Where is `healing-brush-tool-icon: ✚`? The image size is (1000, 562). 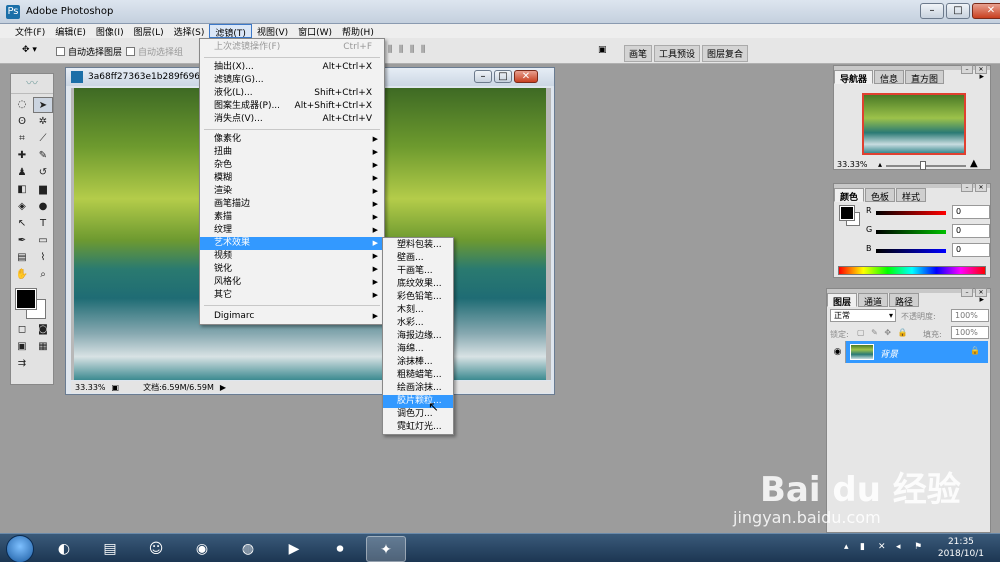 healing-brush-tool-icon: ✚ is located at coordinates (22, 156).